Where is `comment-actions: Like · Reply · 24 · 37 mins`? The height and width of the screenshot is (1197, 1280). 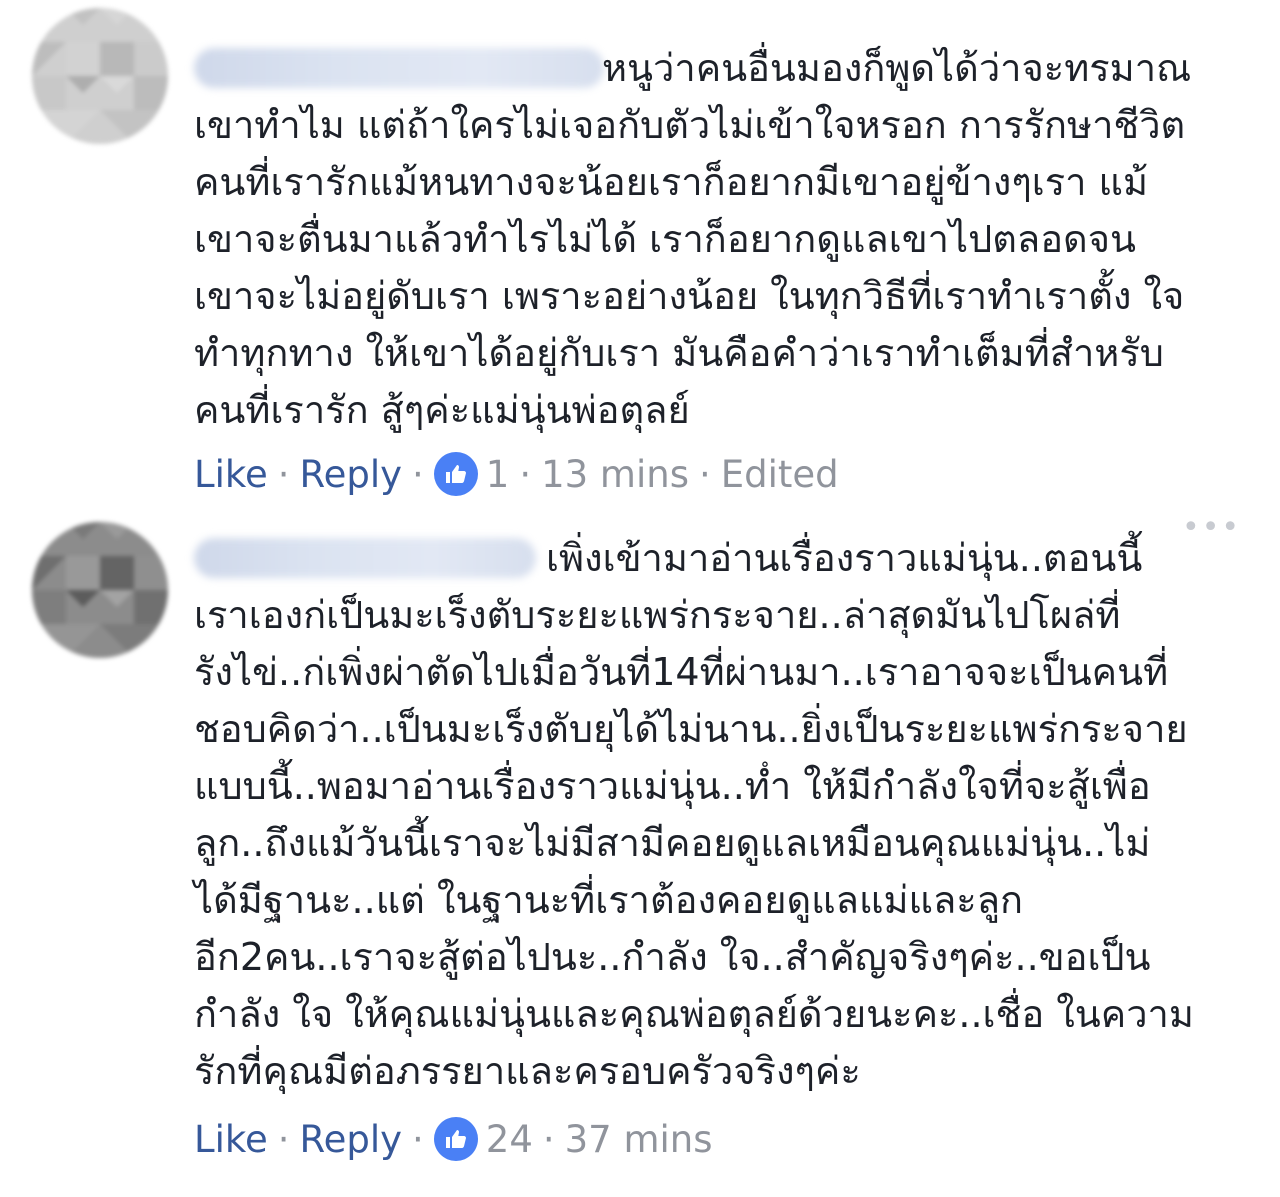
comment-actions: Like · Reply · 24 · 37 mins is located at coordinates (453, 1139).